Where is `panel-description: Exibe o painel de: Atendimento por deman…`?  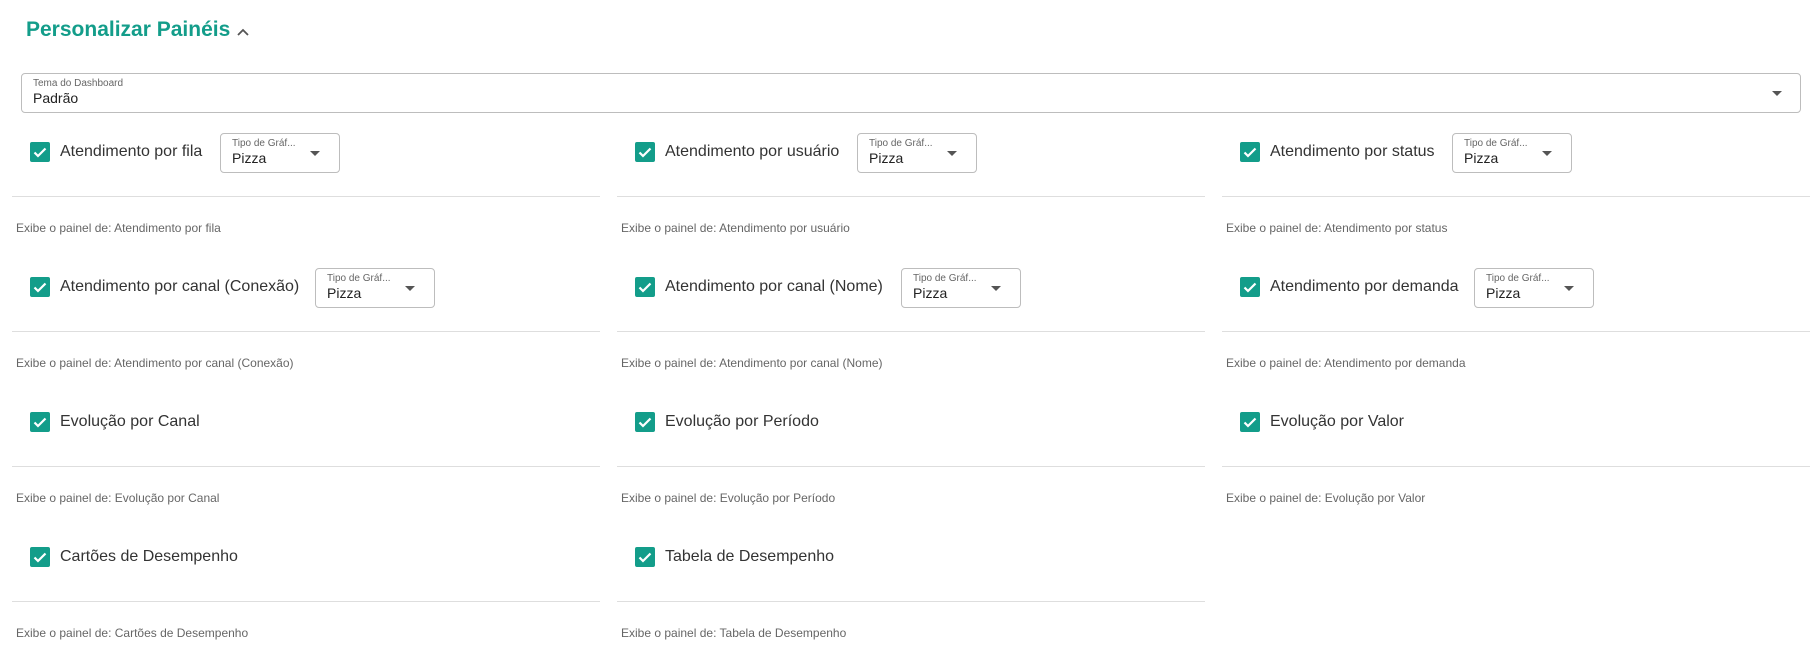
panel-description: Exibe o painel de: Atendimento por deman… is located at coordinates (1346, 363).